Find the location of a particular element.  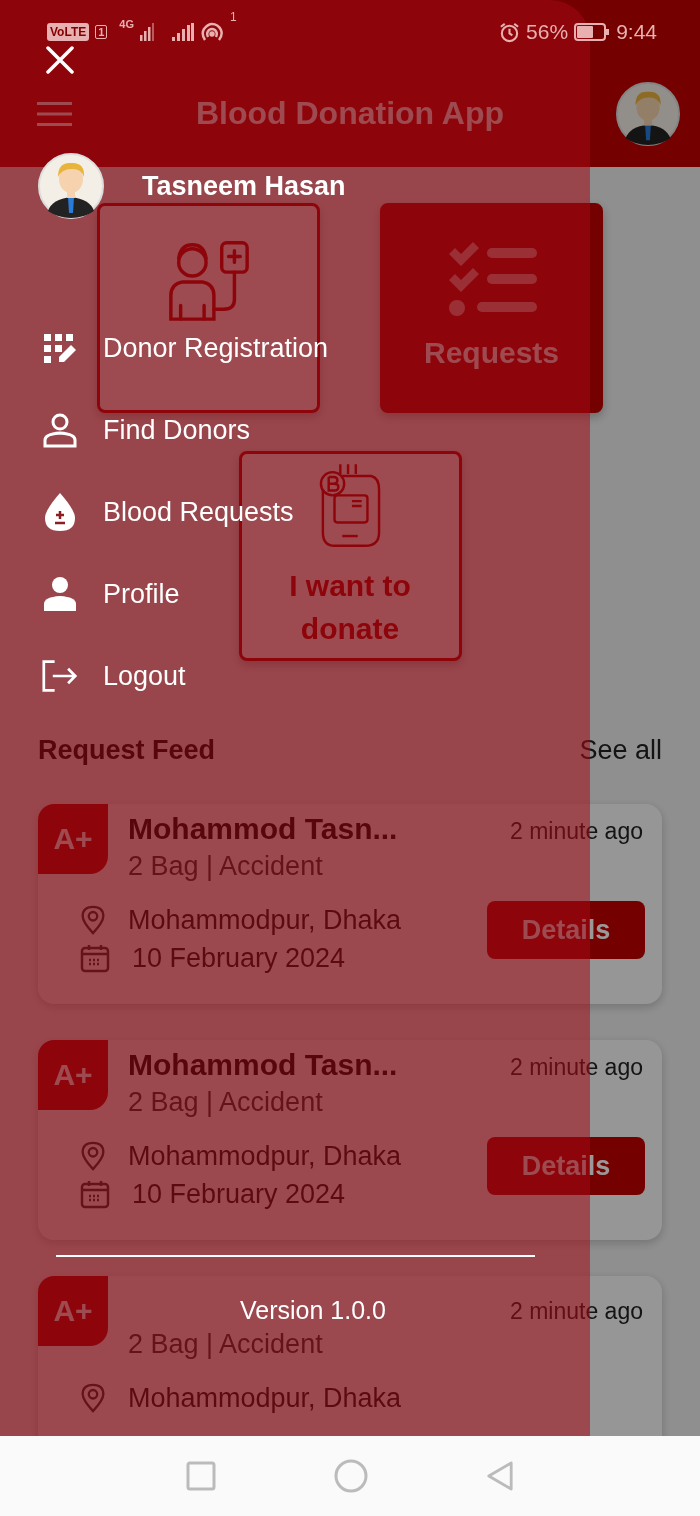

logout-icon is located at coordinates (60, 676).